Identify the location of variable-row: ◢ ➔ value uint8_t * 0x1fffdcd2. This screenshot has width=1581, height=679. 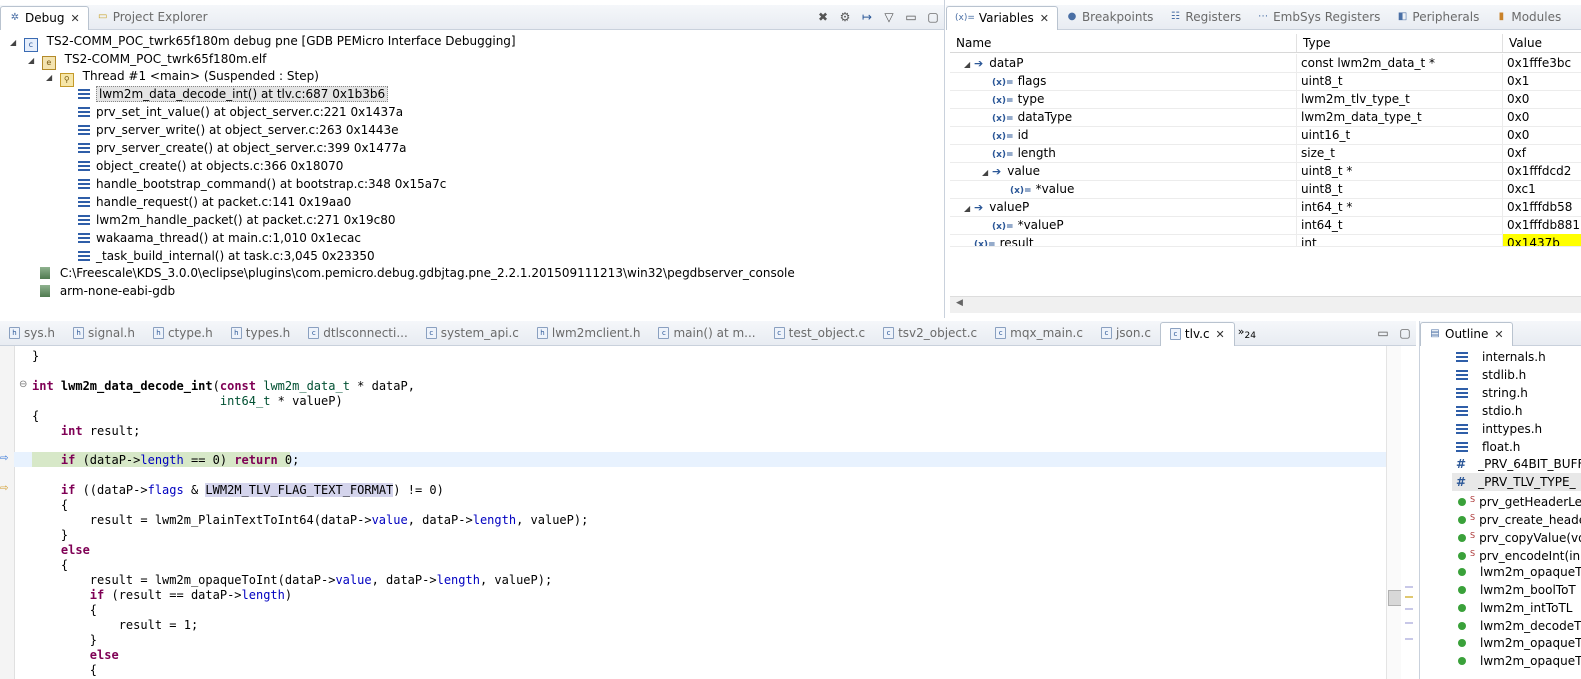
(1265, 171).